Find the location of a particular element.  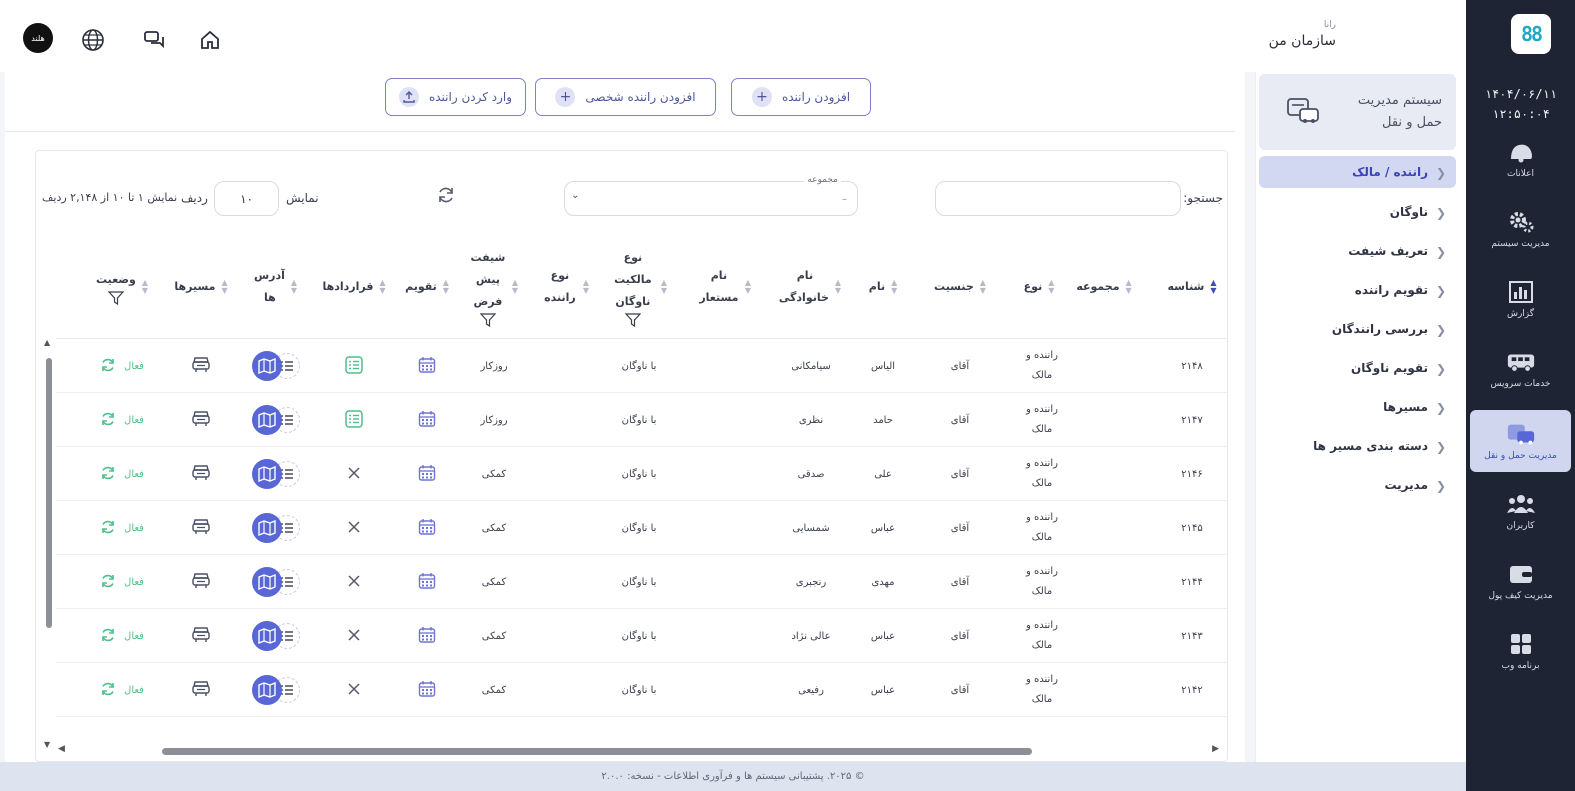

column-header-calendar: تقویم ▲ ▼ is located at coordinates (427, 287).